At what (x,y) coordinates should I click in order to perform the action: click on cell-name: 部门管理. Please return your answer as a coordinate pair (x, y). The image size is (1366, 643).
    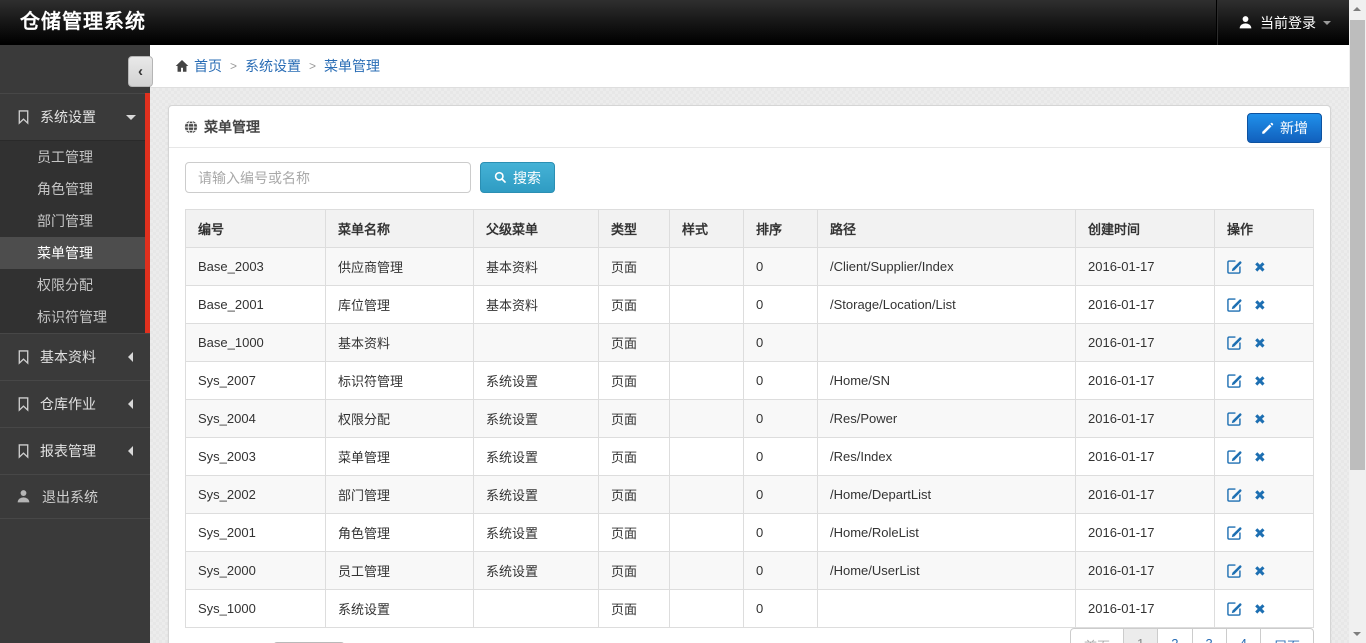
    Looking at the image, I should click on (399, 494).